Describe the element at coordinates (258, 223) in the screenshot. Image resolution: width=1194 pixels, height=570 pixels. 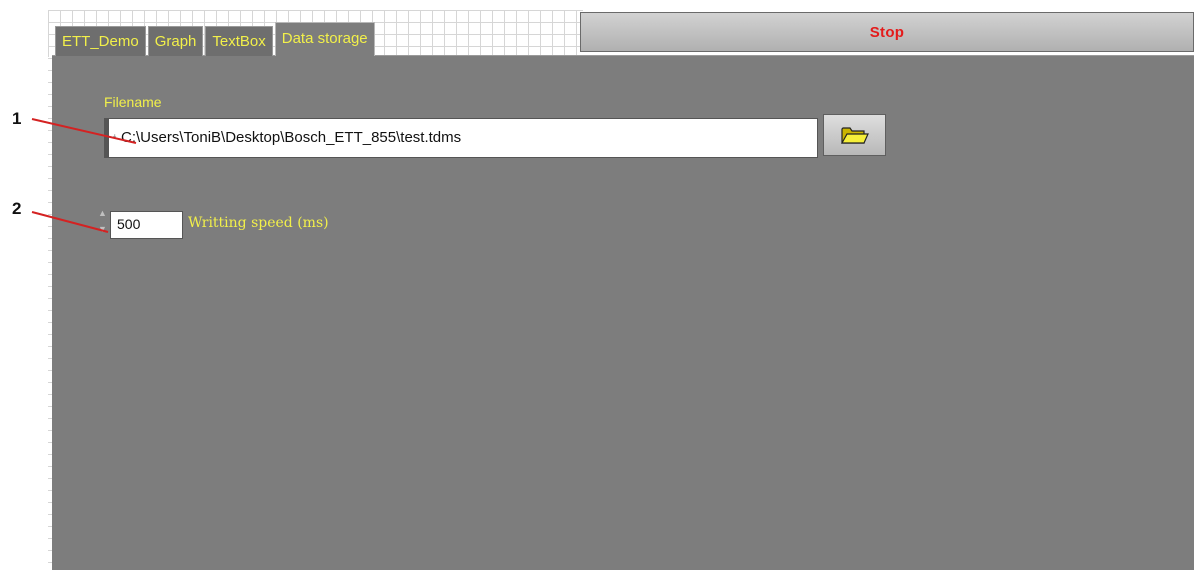
I see `writing-speed-label: Writting speed (ms)` at that location.